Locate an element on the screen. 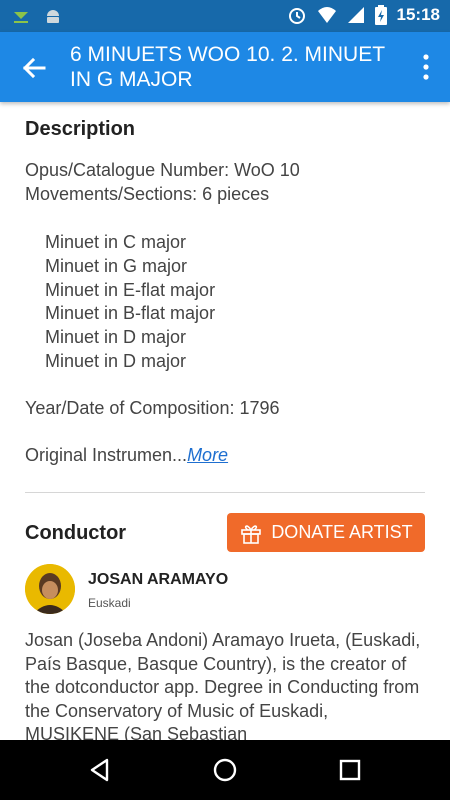 The width and height of the screenshot is (450, 800). back-button is located at coordinates (34, 68).